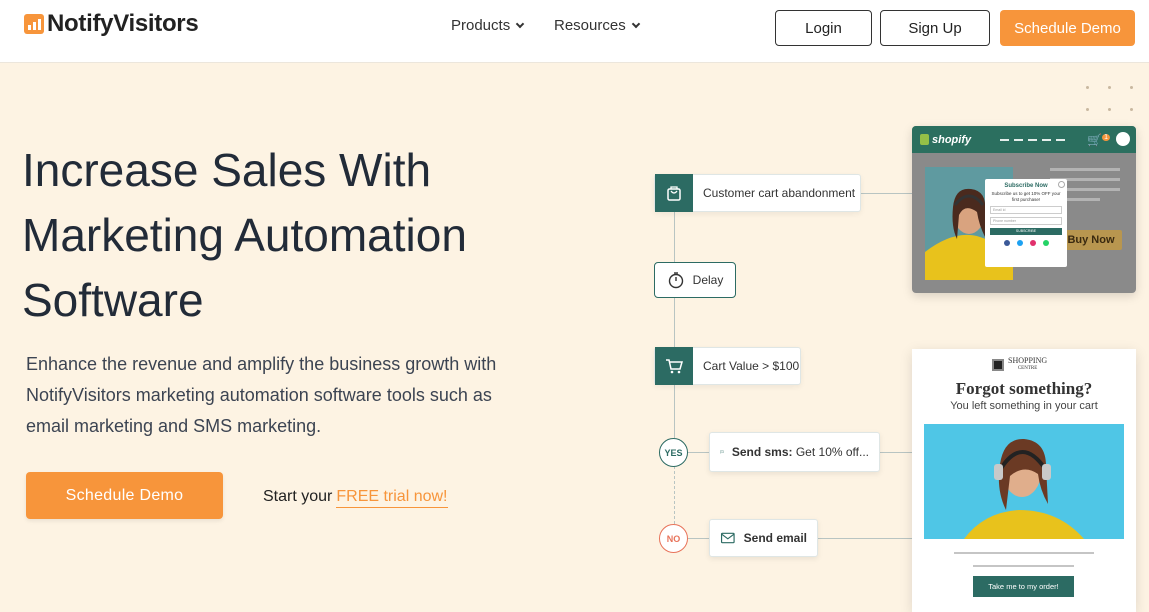  Describe the element at coordinates (1061, 184) in the screenshot. I see `close-icon` at that location.